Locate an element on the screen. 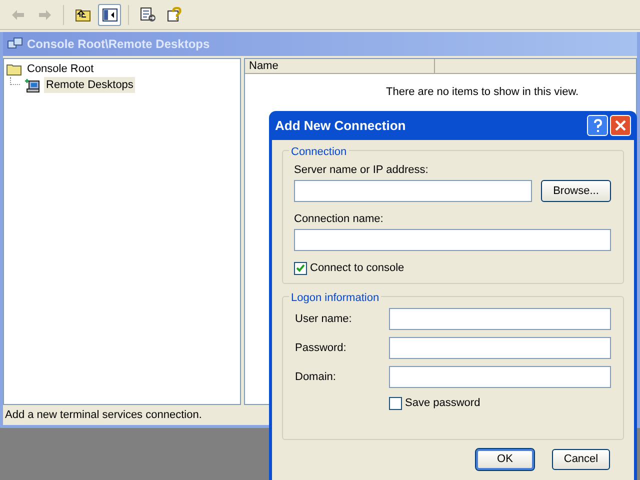 The image size is (640, 480). tree-item: Console Root is located at coordinates (60, 69).